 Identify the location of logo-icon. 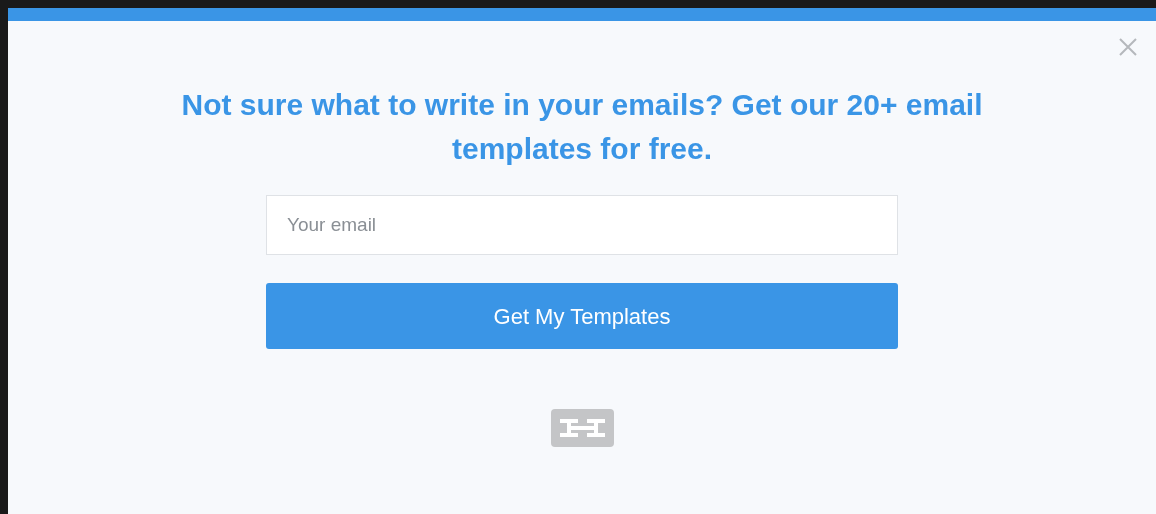
(582, 428).